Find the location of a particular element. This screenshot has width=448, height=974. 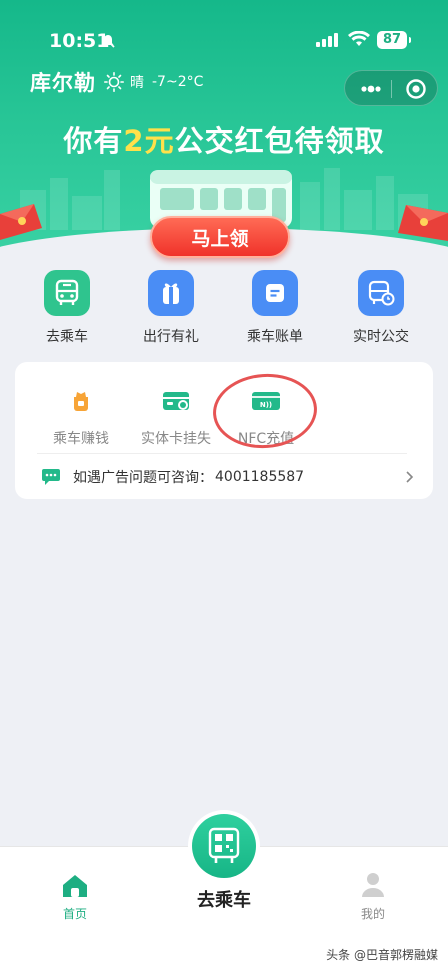

money-bag-icon is located at coordinates (81, 401).